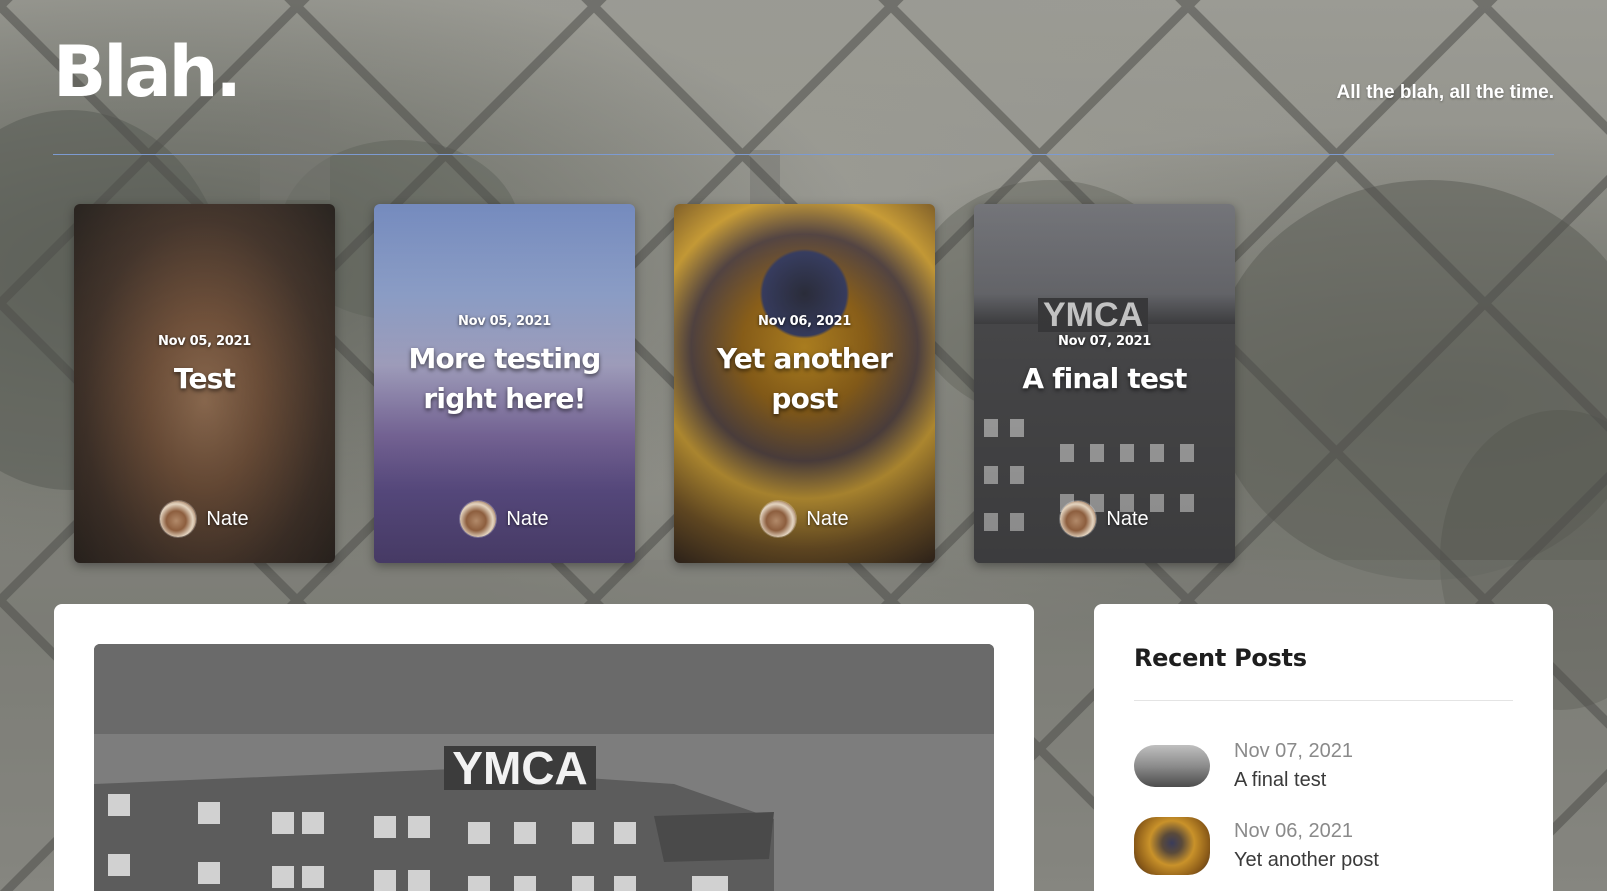  Describe the element at coordinates (1104, 379) in the screenshot. I see `card-title: A final test` at that location.